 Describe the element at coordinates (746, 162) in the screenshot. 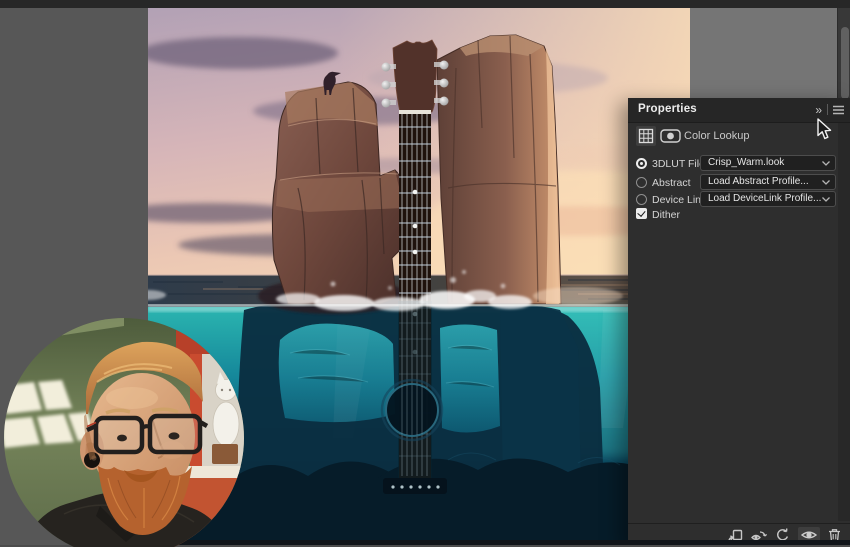

I see `dropdown-value: Crisp_Warm.look` at that location.